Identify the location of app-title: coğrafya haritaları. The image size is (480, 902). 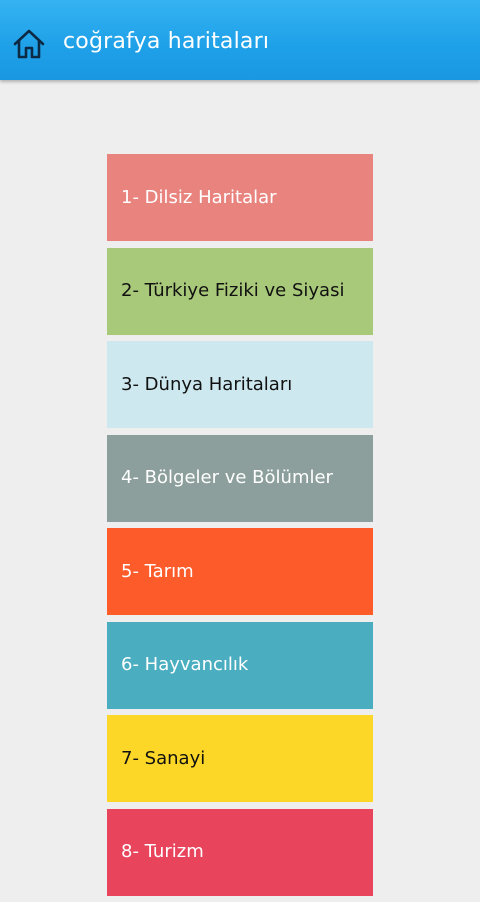
(166, 41).